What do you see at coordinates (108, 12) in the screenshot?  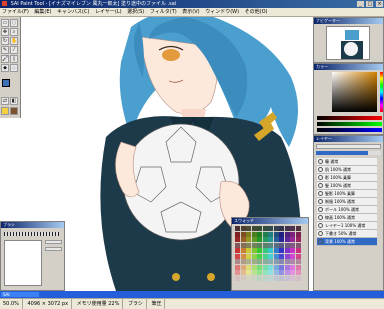 I see `menu-layer: レイヤー(L)` at bounding box center [108, 12].